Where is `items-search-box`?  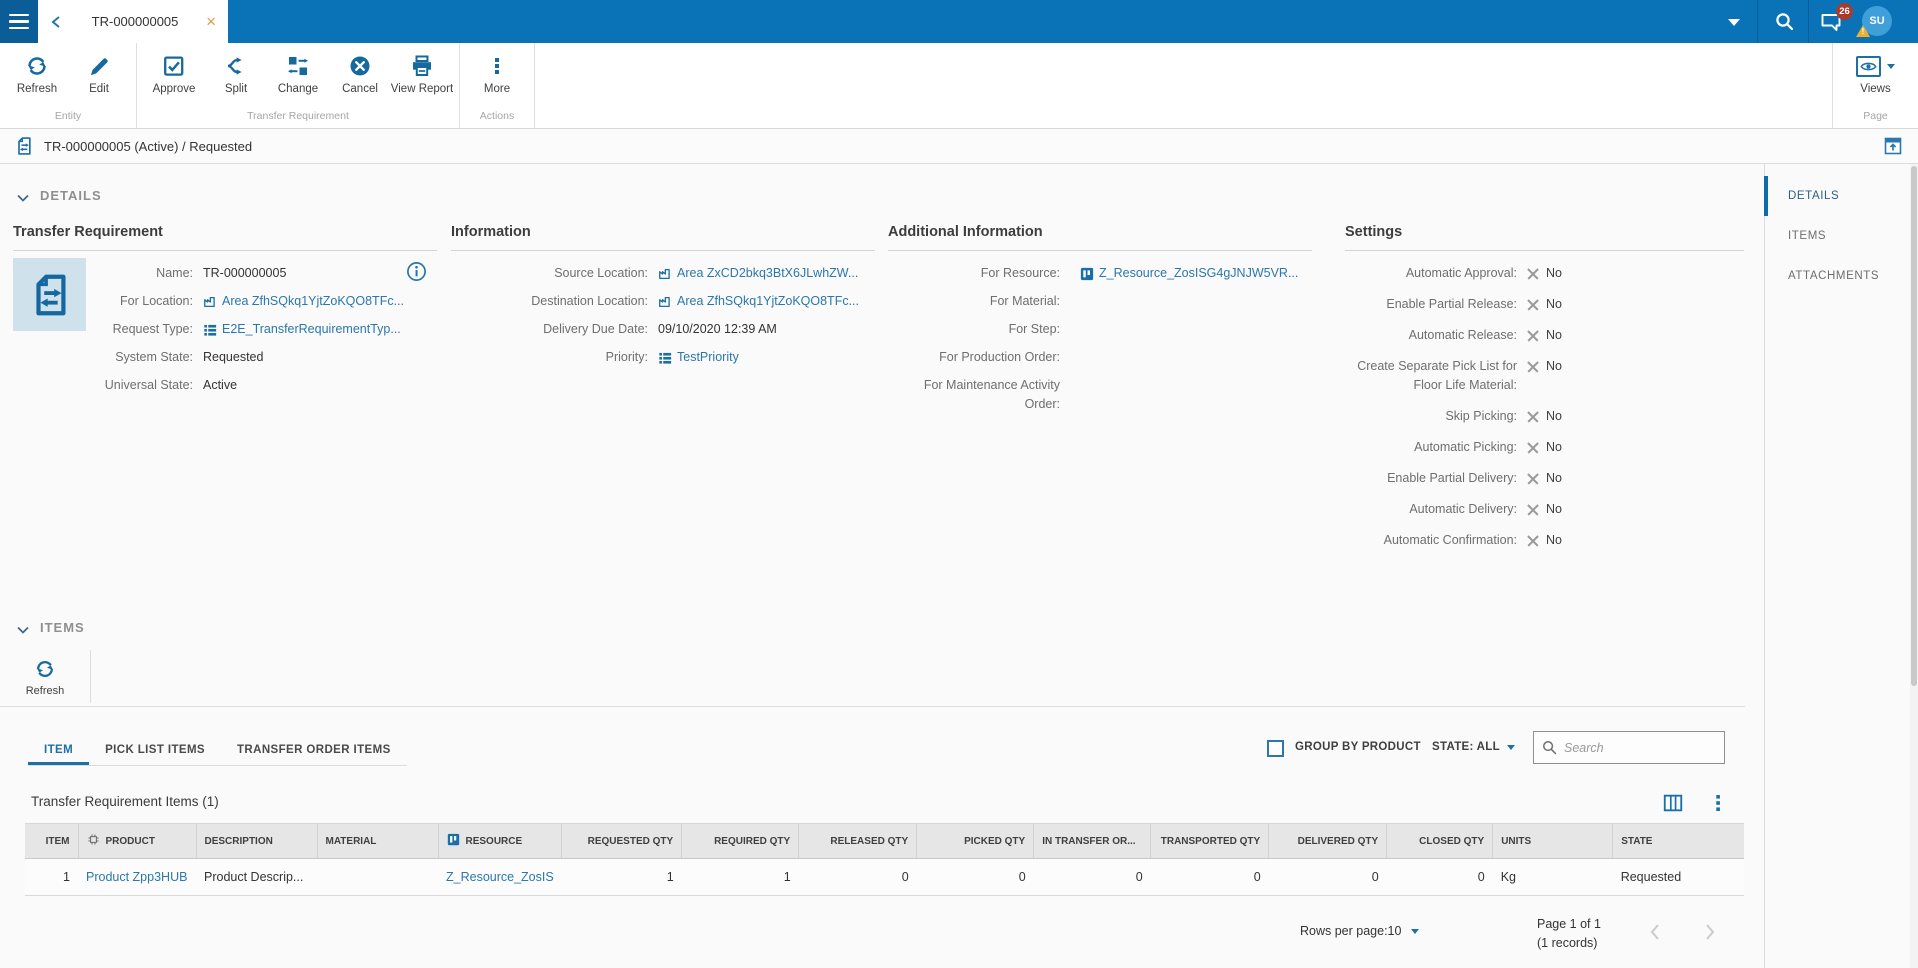 items-search-box is located at coordinates (1629, 747).